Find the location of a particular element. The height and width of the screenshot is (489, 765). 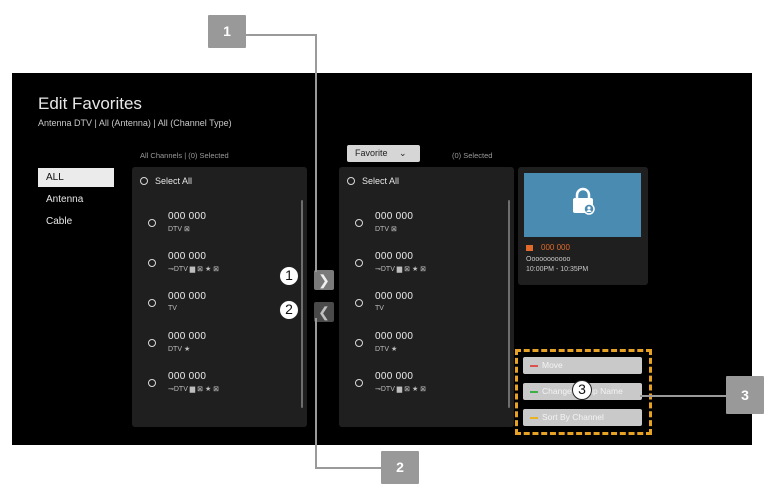

callout-3: 3 is located at coordinates (745, 395).